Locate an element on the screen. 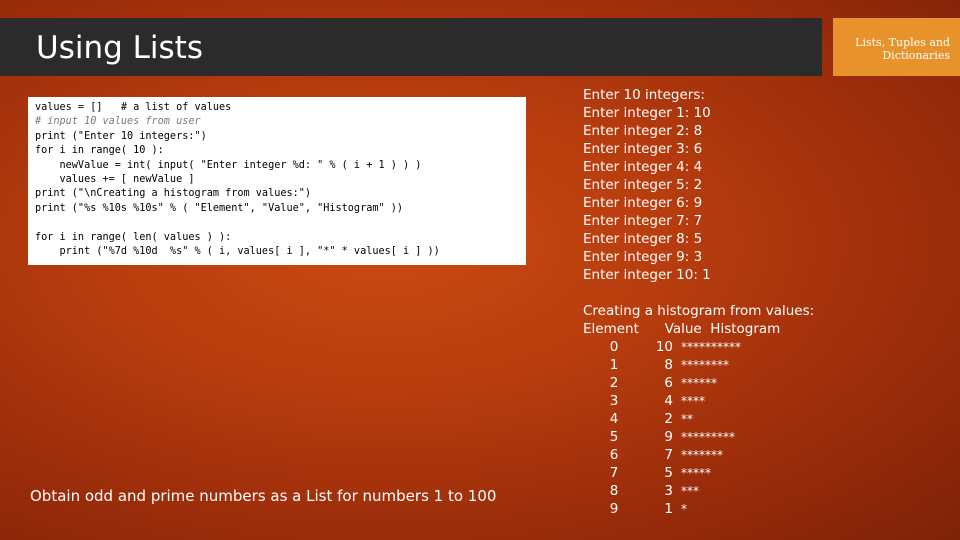  histogram-row: 7 5 ***** is located at coordinates (698, 473).